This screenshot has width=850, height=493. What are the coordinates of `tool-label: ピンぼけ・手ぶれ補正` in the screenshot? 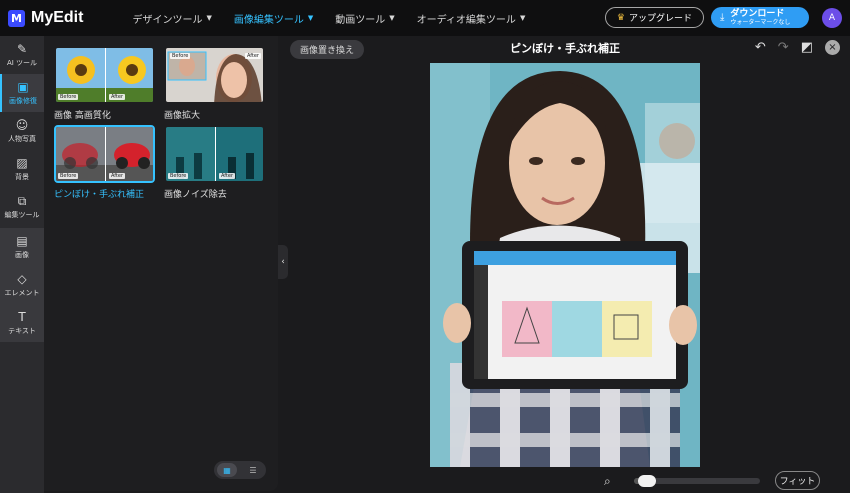 It's located at (99, 195).